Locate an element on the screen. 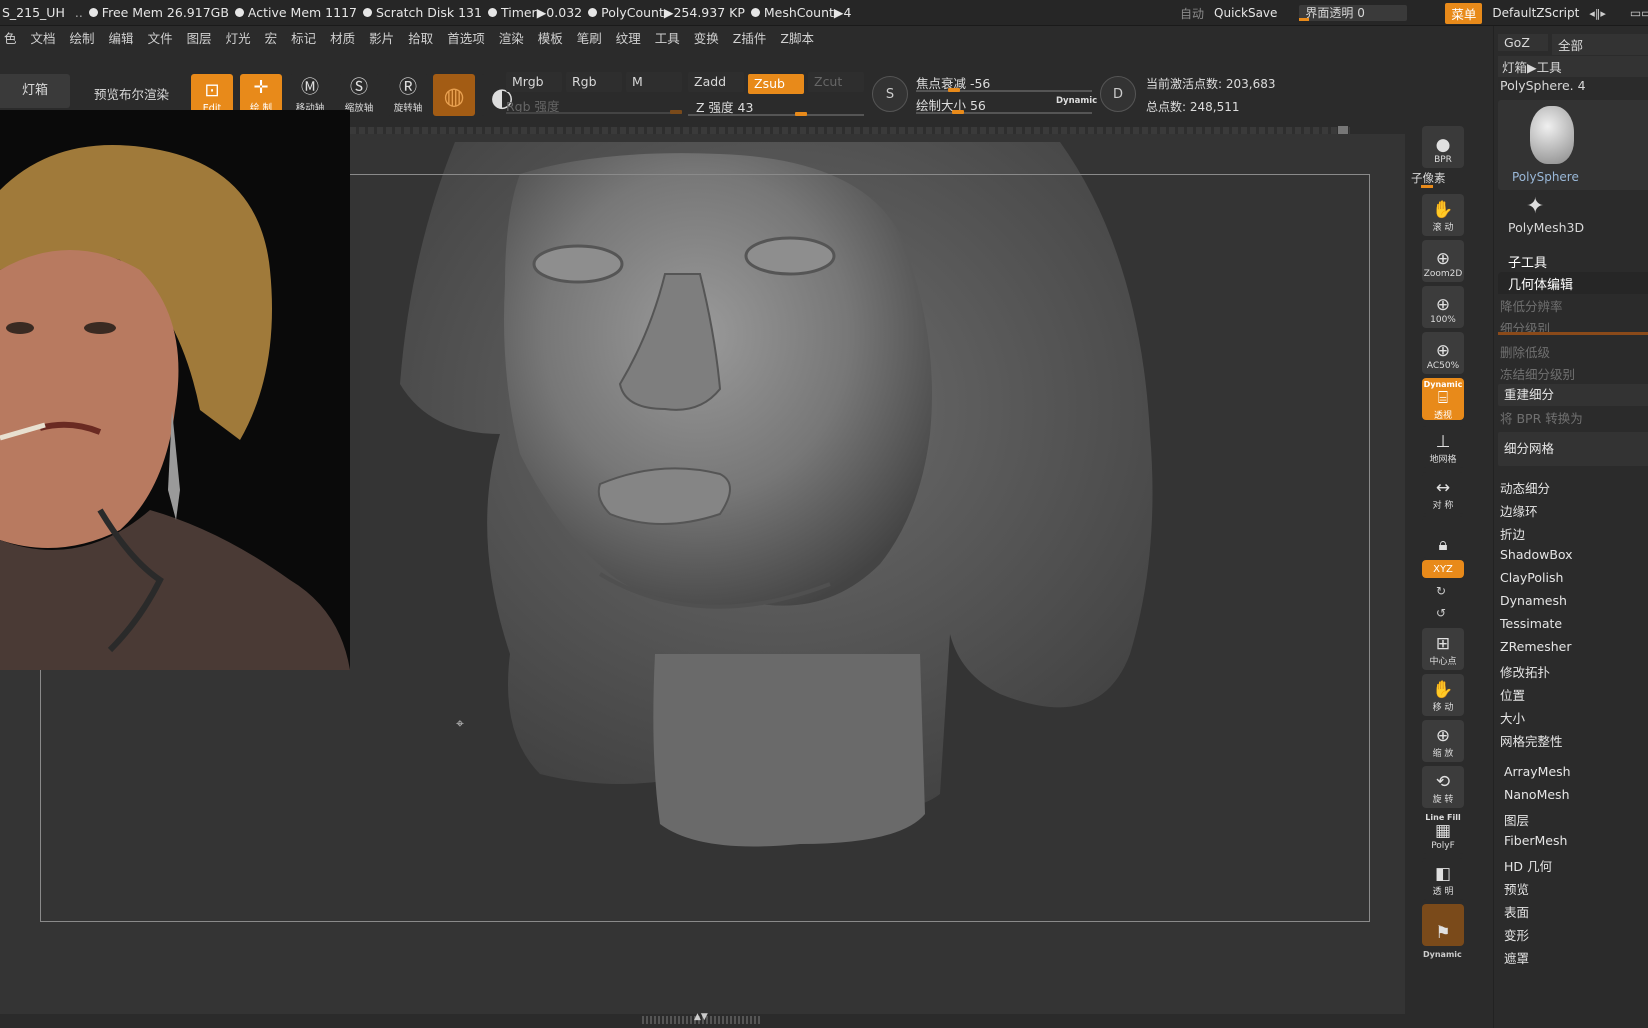  rotate-button: Ⓡ 旋转轴 is located at coordinates (408, 95).